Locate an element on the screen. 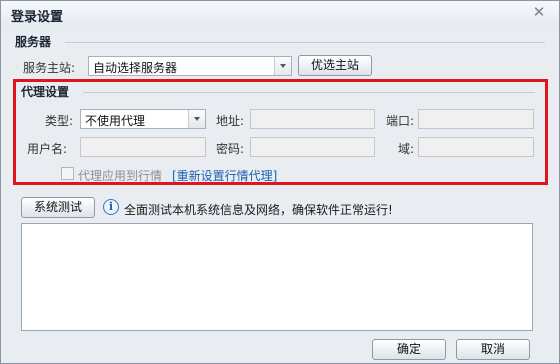 Image resolution: width=560 pixels, height=364 pixels. system-test-button: 系统测试 is located at coordinates (58, 207).